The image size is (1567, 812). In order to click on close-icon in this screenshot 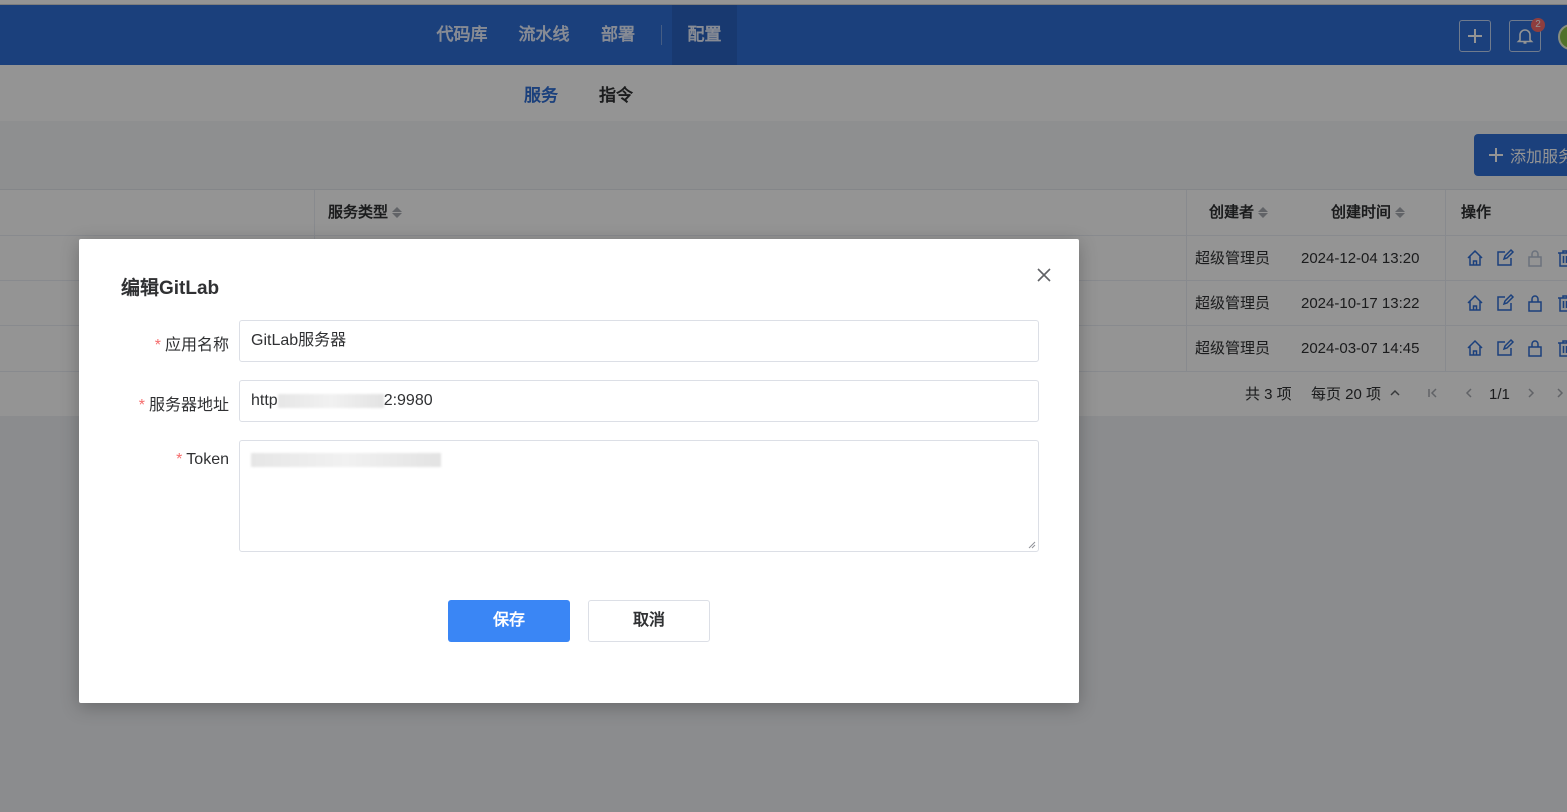, I will do `click(1044, 275)`.